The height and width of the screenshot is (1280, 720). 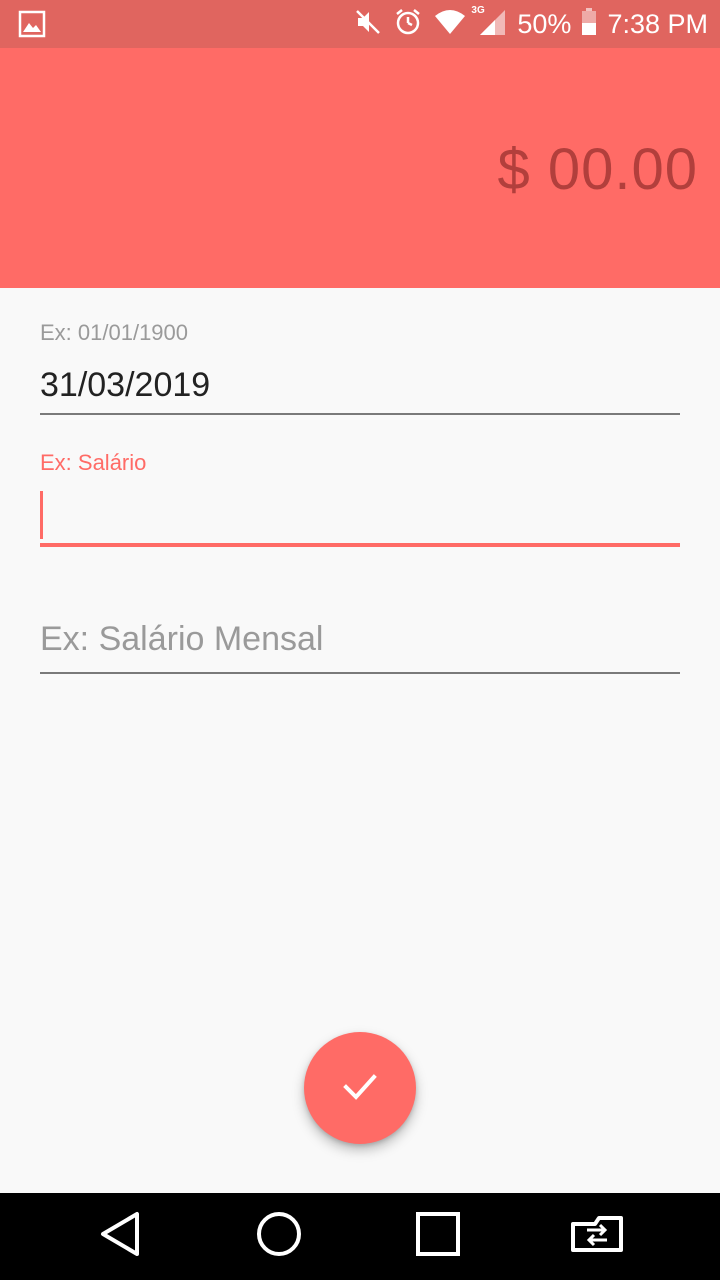 I want to click on text-cursor, so click(x=41, y=515).